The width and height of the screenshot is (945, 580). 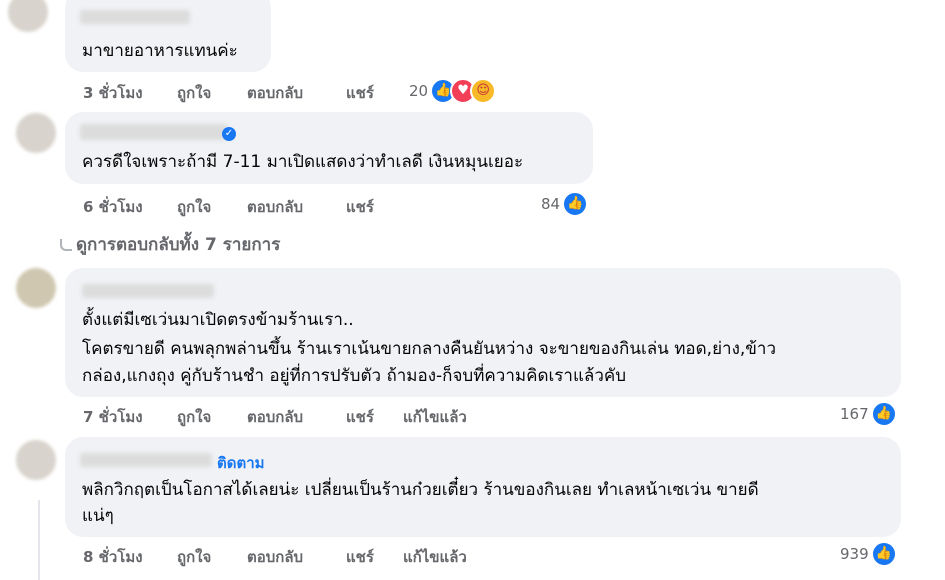 What do you see at coordinates (241, 463) in the screenshot?
I see `follow-button: ติดตาม` at bounding box center [241, 463].